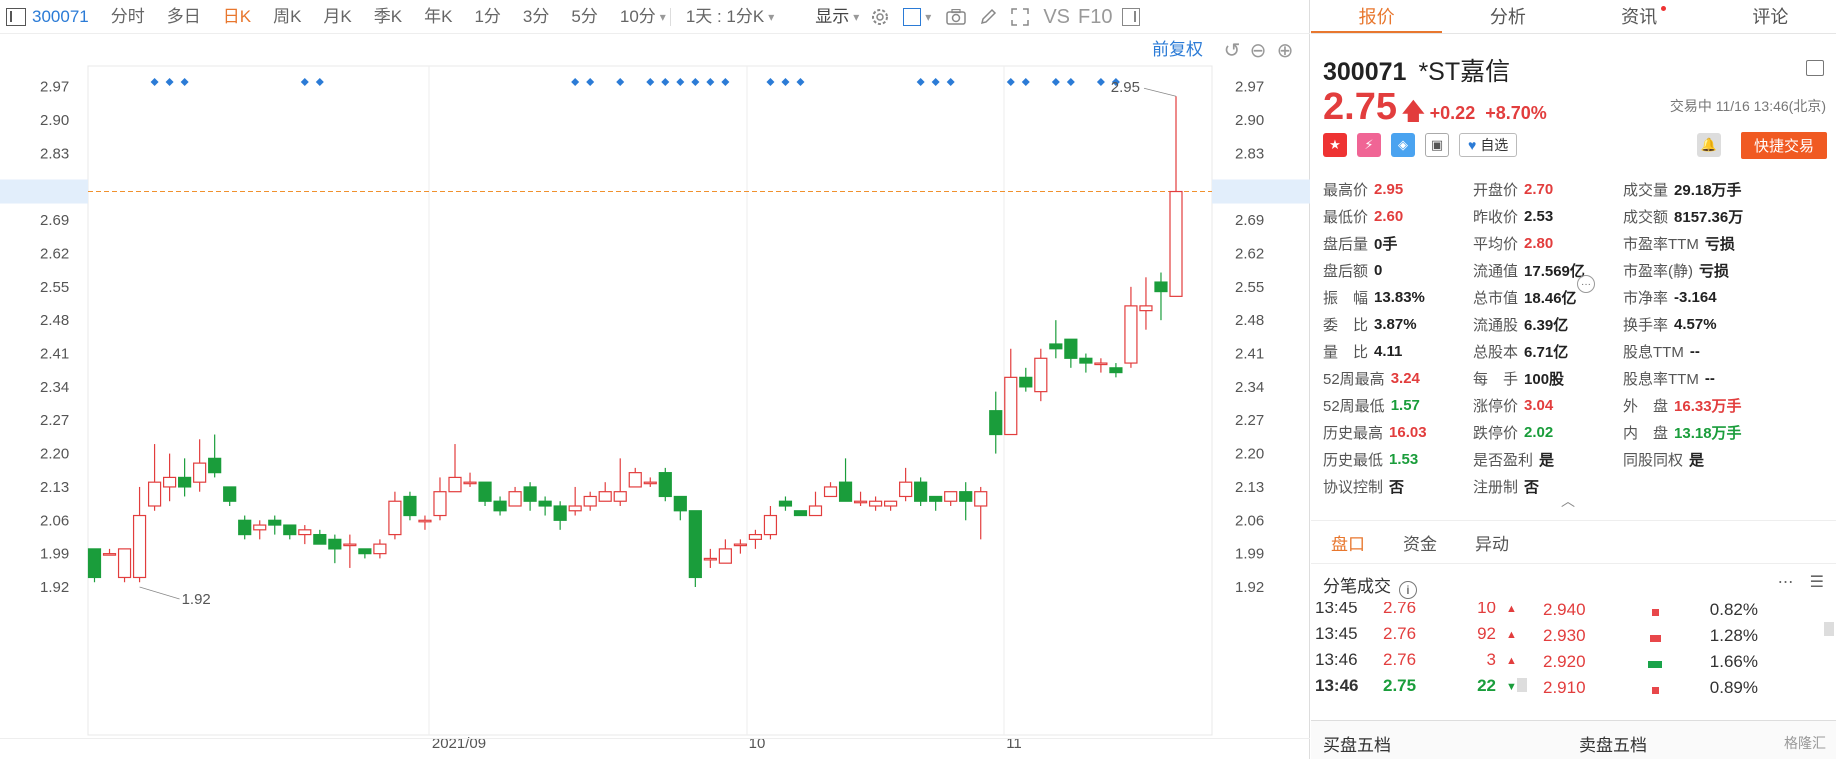 Image resolution: width=1836 pixels, height=759 pixels. I want to click on bell-icon: 🔔, so click(1709, 145).